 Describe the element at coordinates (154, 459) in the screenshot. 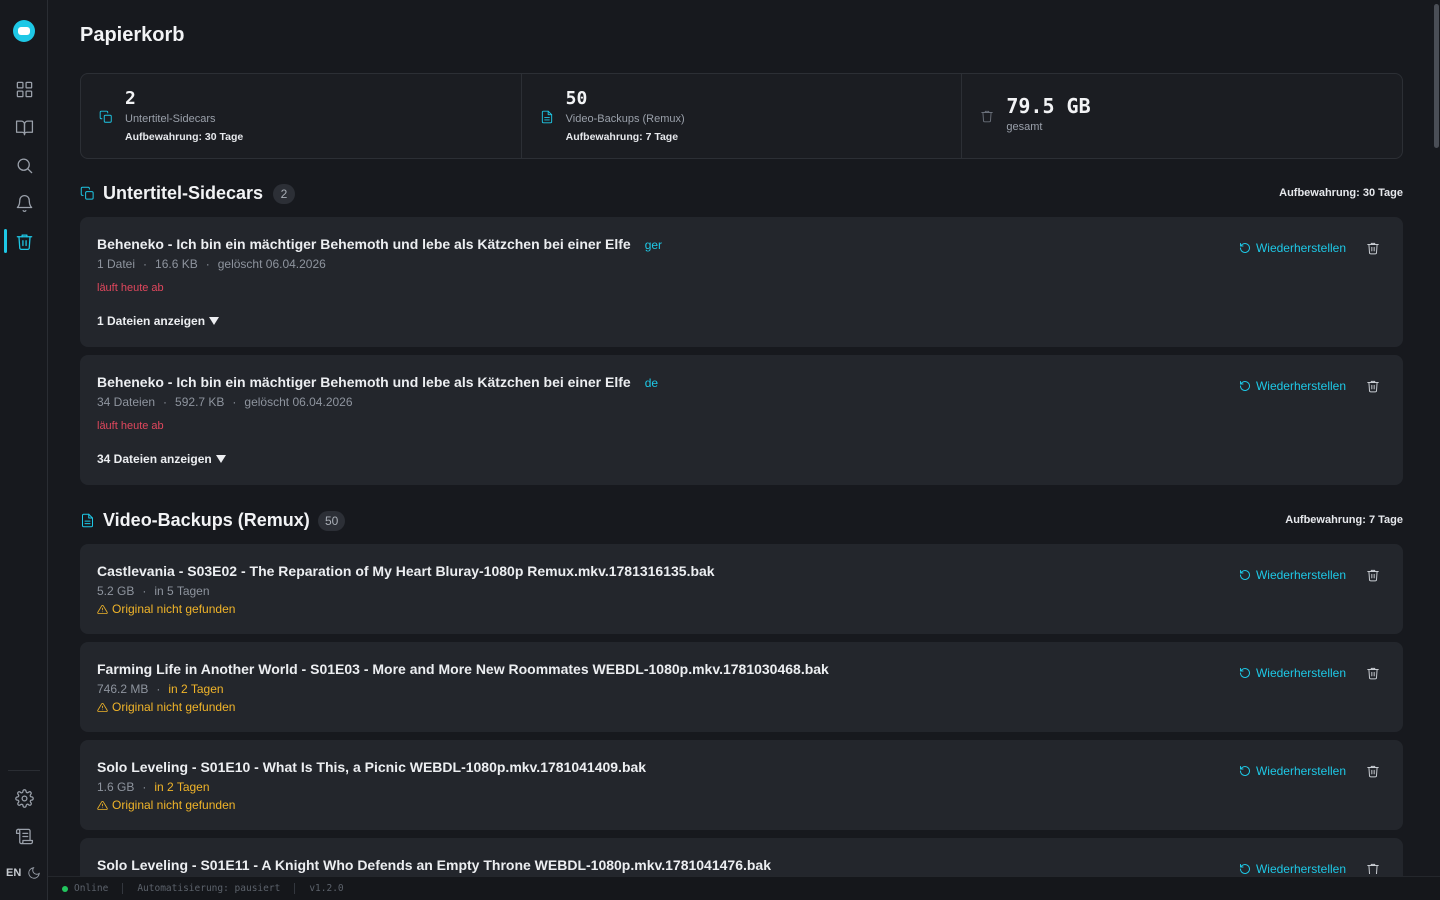

I see `toggle-label: 34 Dateien anzeigen` at that location.